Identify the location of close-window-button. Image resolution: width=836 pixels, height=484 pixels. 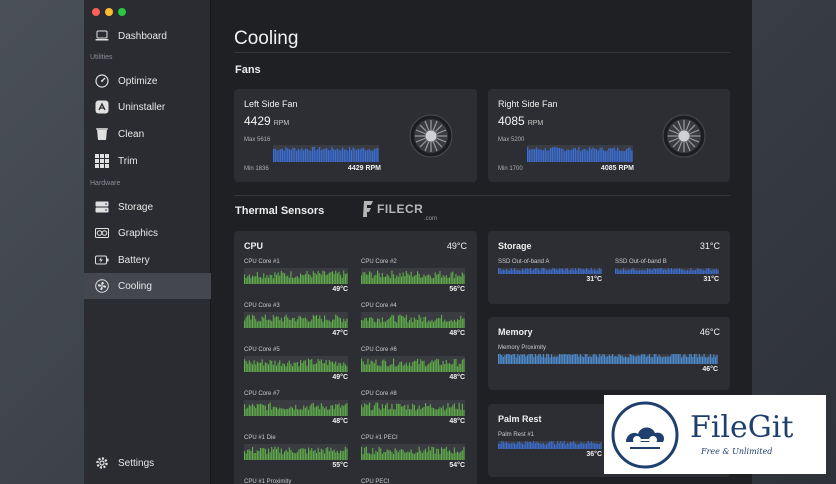
(96, 12).